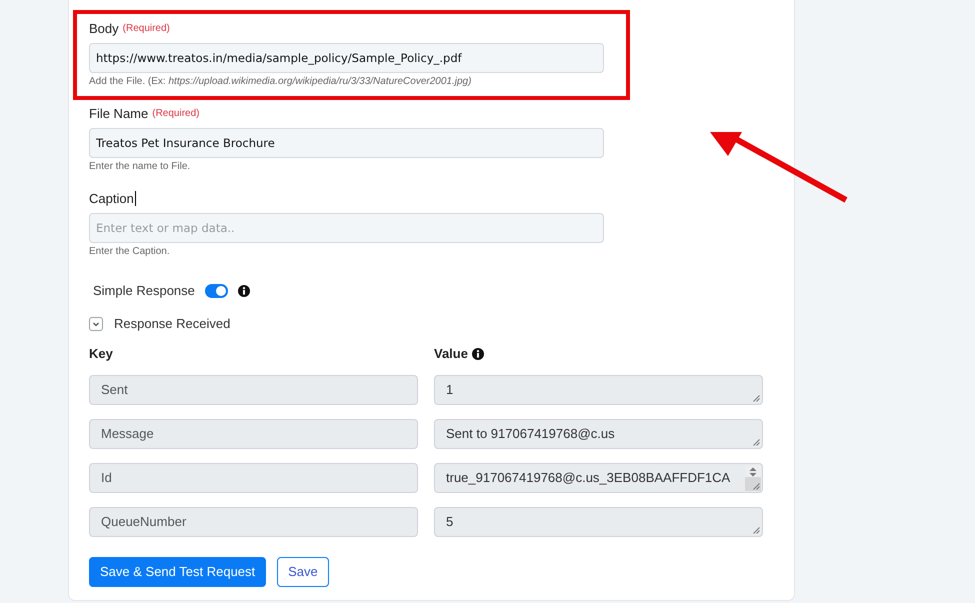 The height and width of the screenshot is (603, 975). Describe the element at coordinates (172, 324) in the screenshot. I see `section-label: Response Received` at that location.